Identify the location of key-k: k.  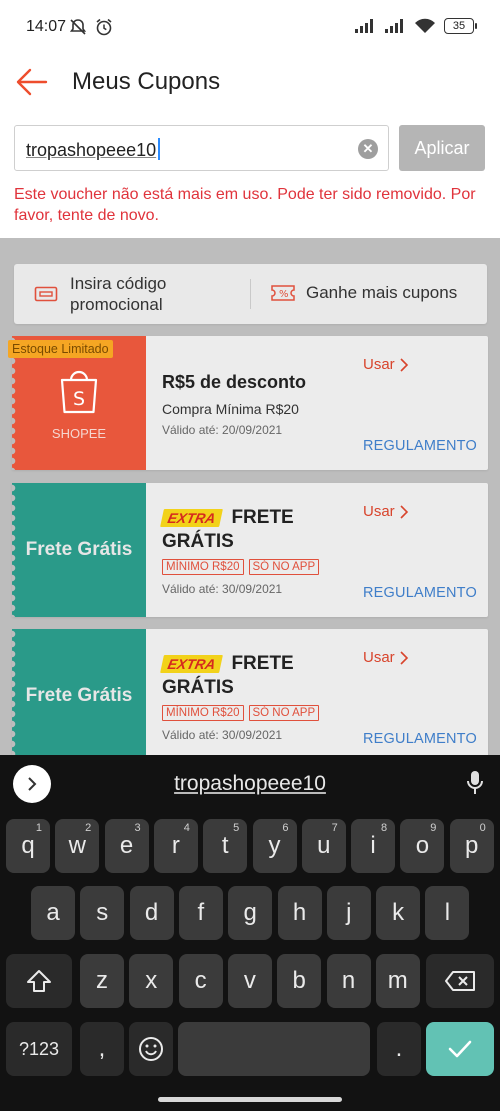
(398, 913).